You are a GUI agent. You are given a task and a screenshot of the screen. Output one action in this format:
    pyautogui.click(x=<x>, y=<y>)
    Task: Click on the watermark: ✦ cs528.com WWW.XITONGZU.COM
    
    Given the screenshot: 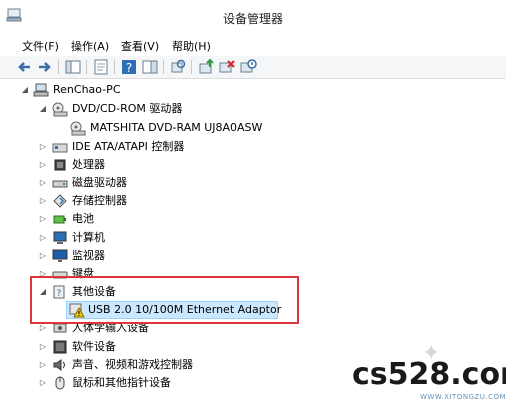 What is the action you would take?
    pyautogui.click(x=429, y=372)
    